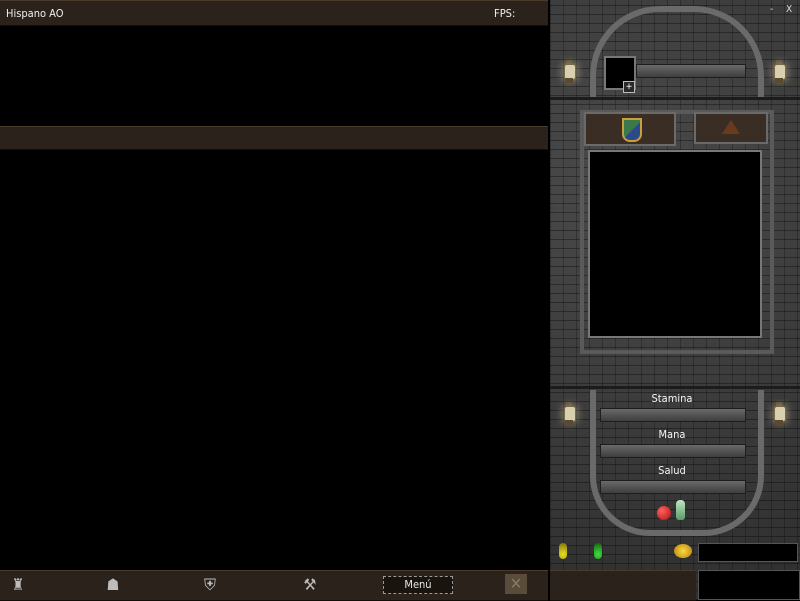 The image size is (800, 601). I want to click on plus-icon: +, so click(629, 87).